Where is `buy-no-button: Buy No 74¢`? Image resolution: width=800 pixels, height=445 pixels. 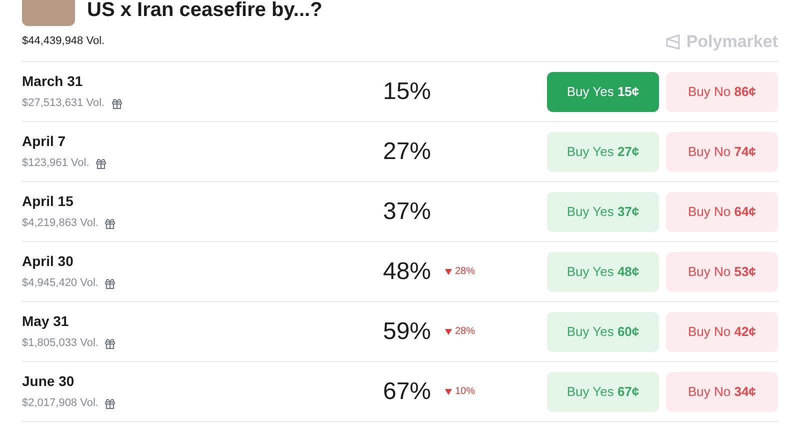
buy-no-button: Buy No 74¢ is located at coordinates (722, 152).